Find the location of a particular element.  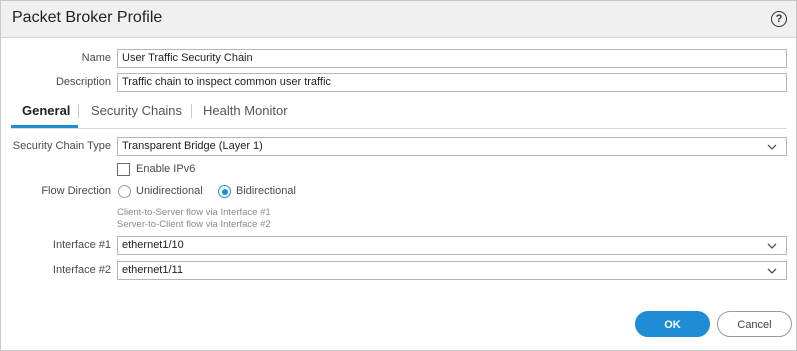

security-chain-type-value: Transparent Bridge (Layer 1) is located at coordinates (192, 146).